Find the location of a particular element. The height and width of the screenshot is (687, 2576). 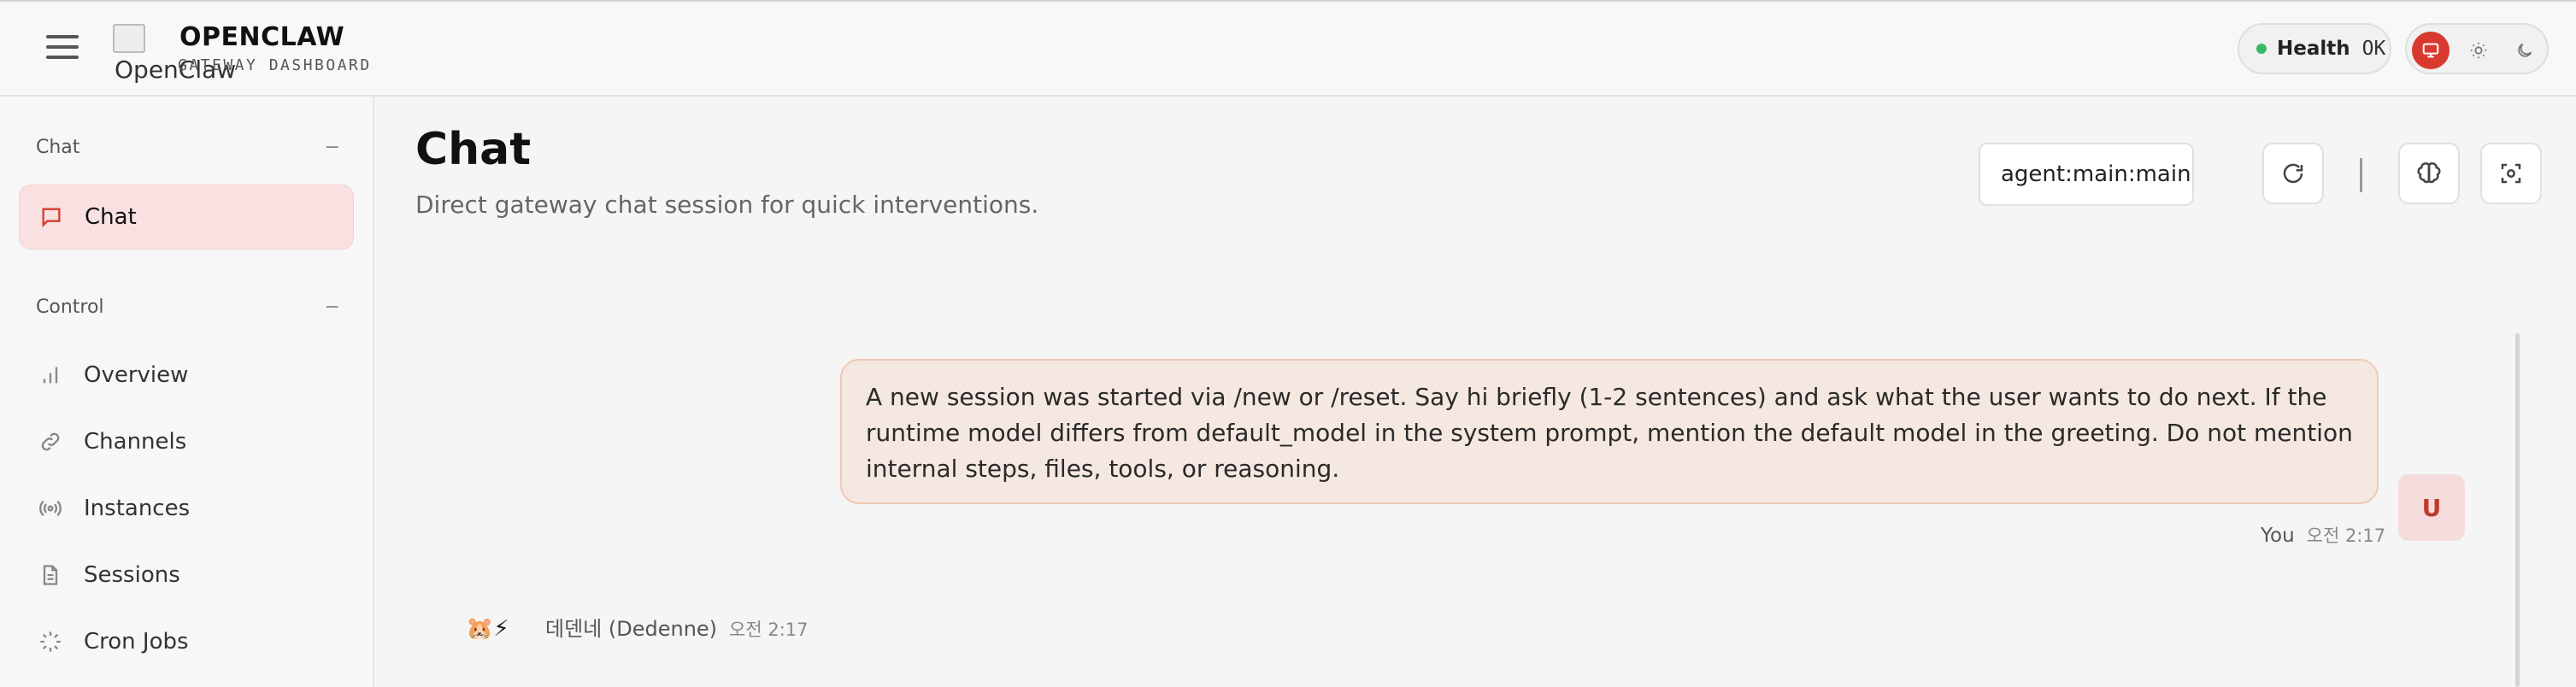

section-title: Control is located at coordinates (70, 307).